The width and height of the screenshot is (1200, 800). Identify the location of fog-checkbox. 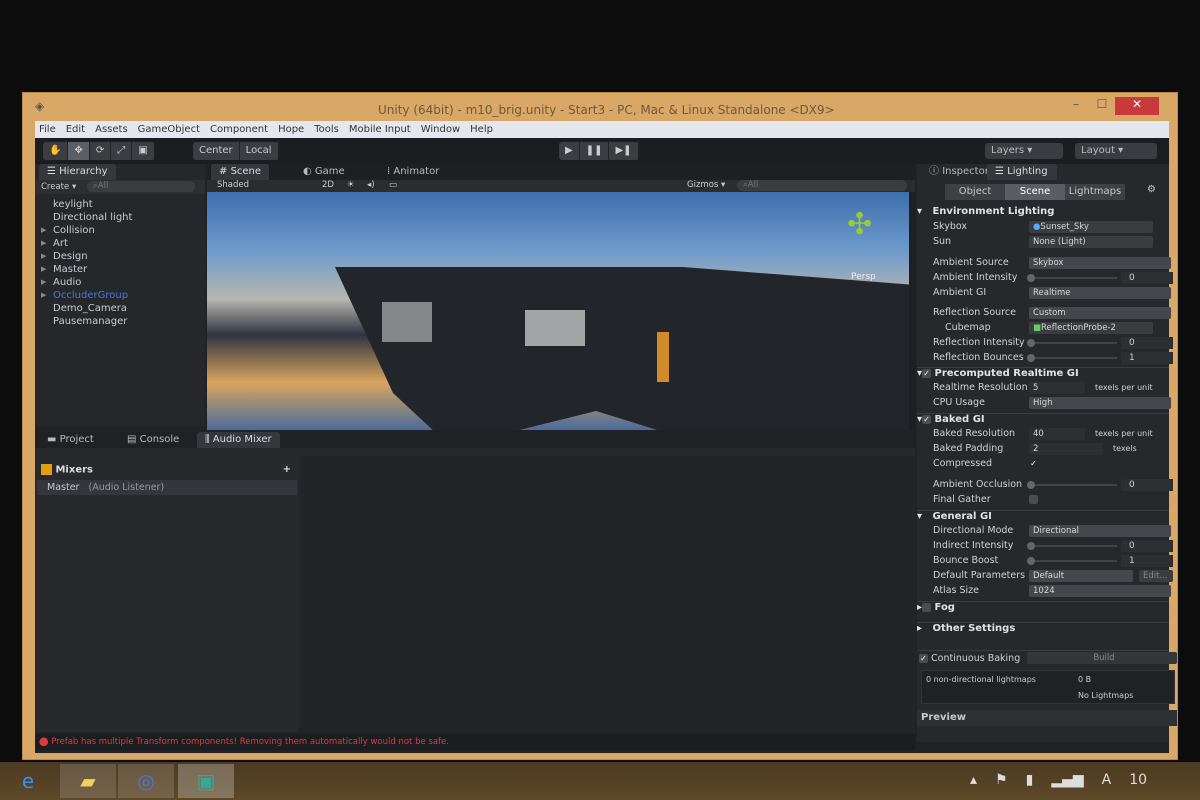
(927, 607).